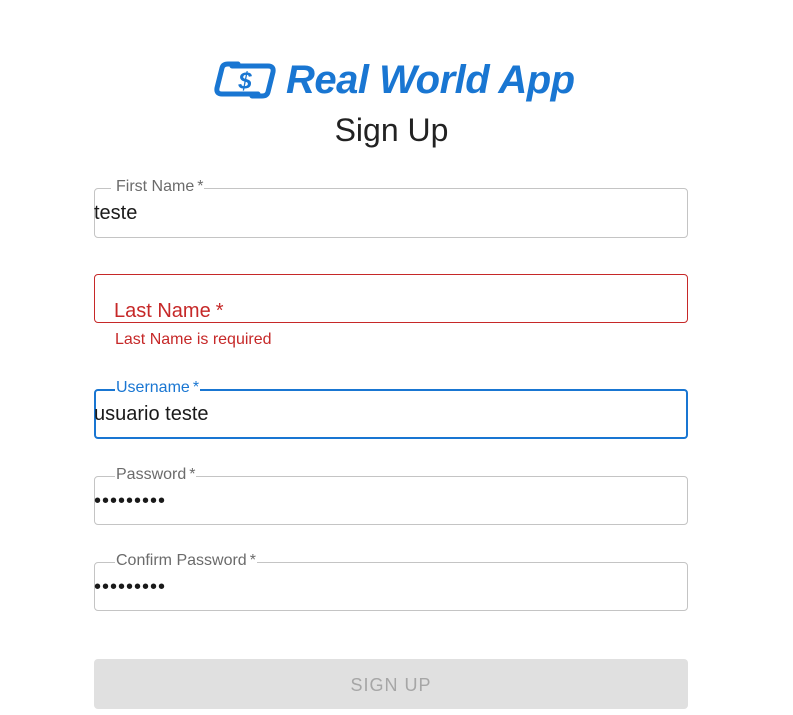 The image size is (793, 715). I want to click on last-name-label: Last Name *, so click(169, 311).